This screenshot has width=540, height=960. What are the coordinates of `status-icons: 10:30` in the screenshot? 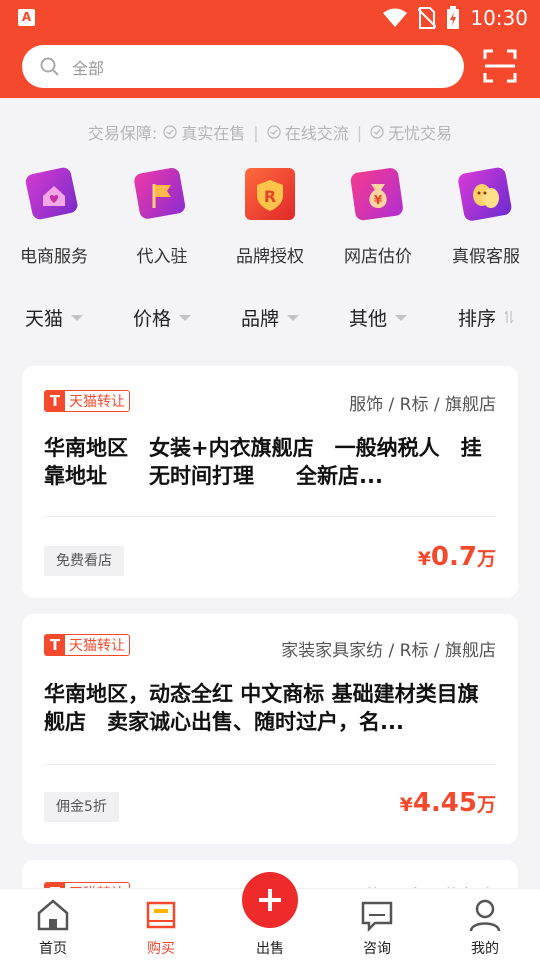 It's located at (455, 18).